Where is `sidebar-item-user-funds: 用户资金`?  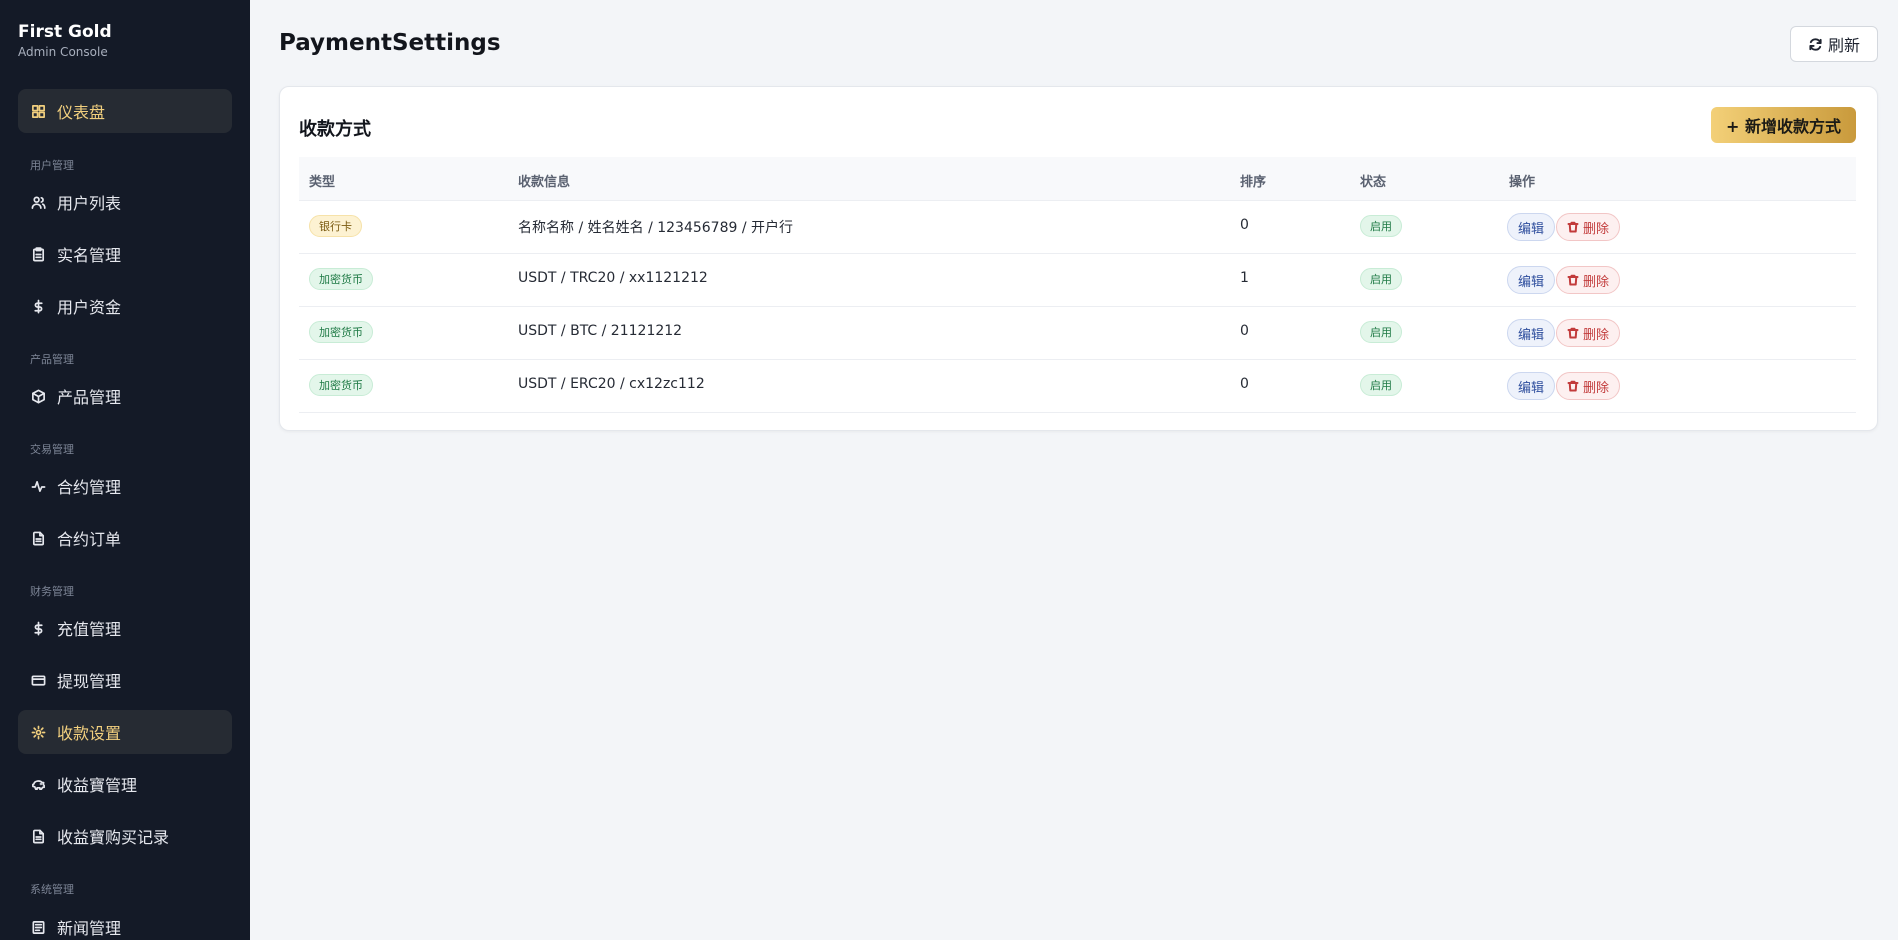
sidebar-item-user-funds: 用户资金 is located at coordinates (125, 306).